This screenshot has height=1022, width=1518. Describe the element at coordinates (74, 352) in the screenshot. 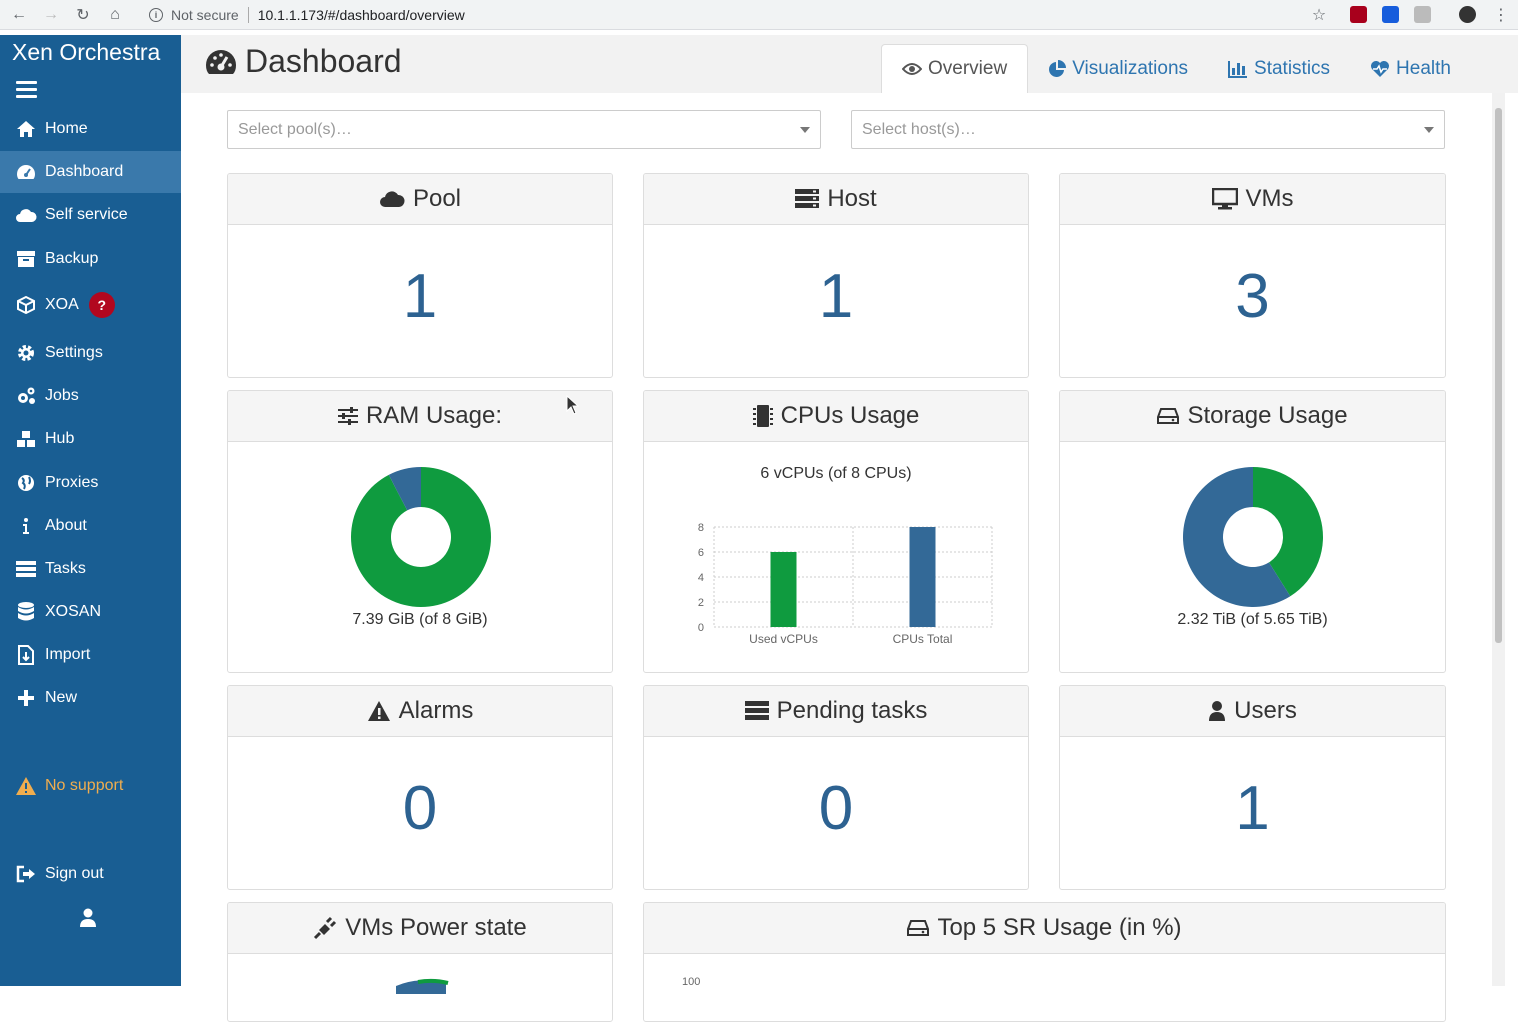

I see `sidebar-item-label: Settings` at that location.